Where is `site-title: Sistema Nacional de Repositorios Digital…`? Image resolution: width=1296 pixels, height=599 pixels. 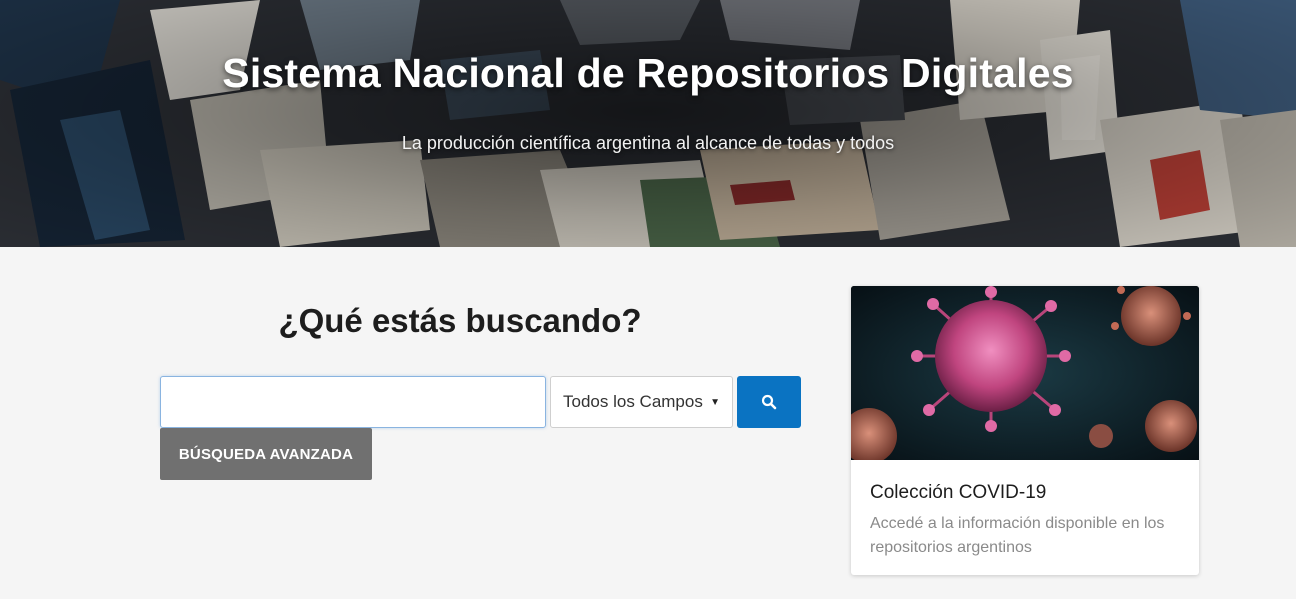 site-title: Sistema Nacional de Repositorios Digital… is located at coordinates (648, 73).